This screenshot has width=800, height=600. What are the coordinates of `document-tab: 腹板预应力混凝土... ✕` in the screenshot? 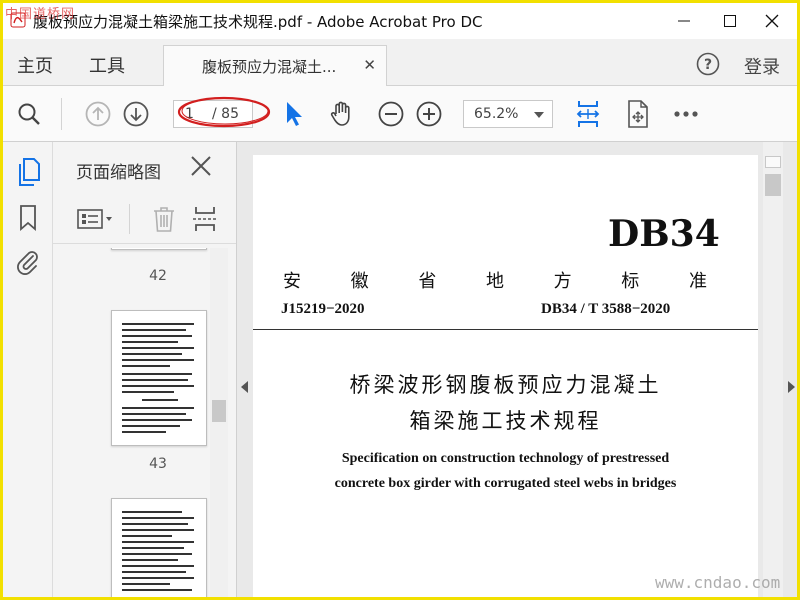 It's located at (275, 66).